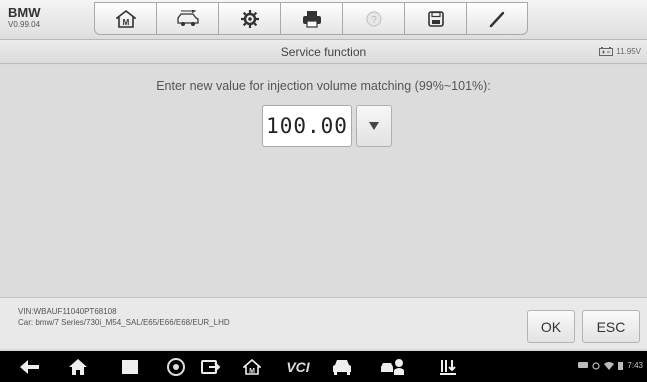  I want to click on pen-icon, so click(497, 19).